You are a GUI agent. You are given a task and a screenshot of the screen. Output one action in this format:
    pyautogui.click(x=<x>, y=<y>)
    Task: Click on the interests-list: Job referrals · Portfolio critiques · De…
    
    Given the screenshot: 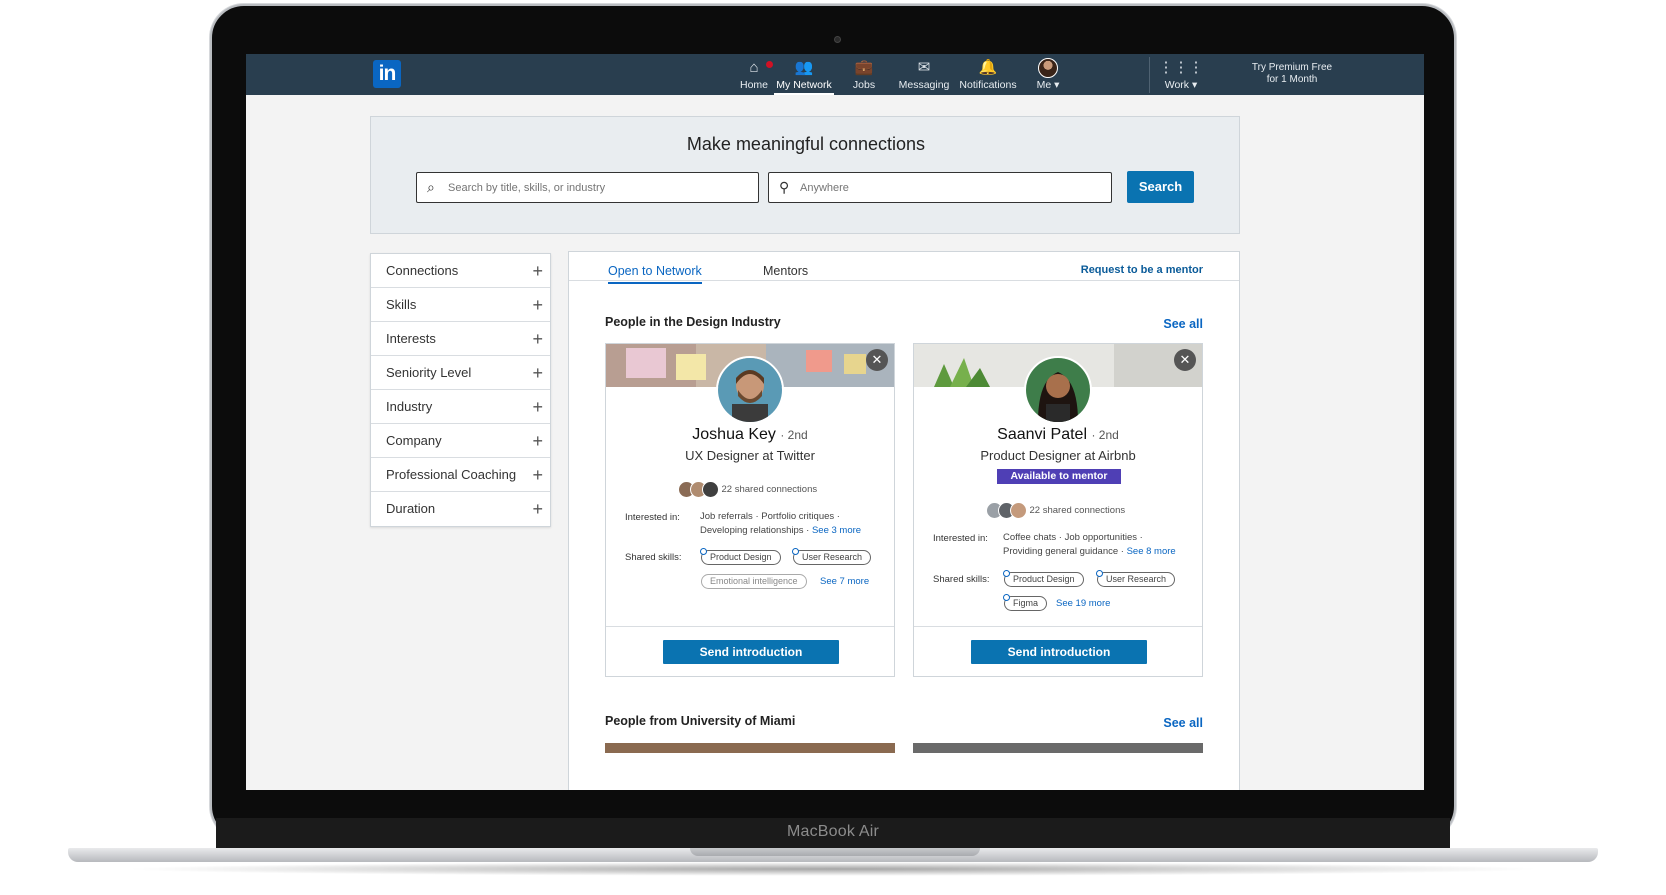 What is the action you would take?
    pyautogui.click(x=781, y=523)
    